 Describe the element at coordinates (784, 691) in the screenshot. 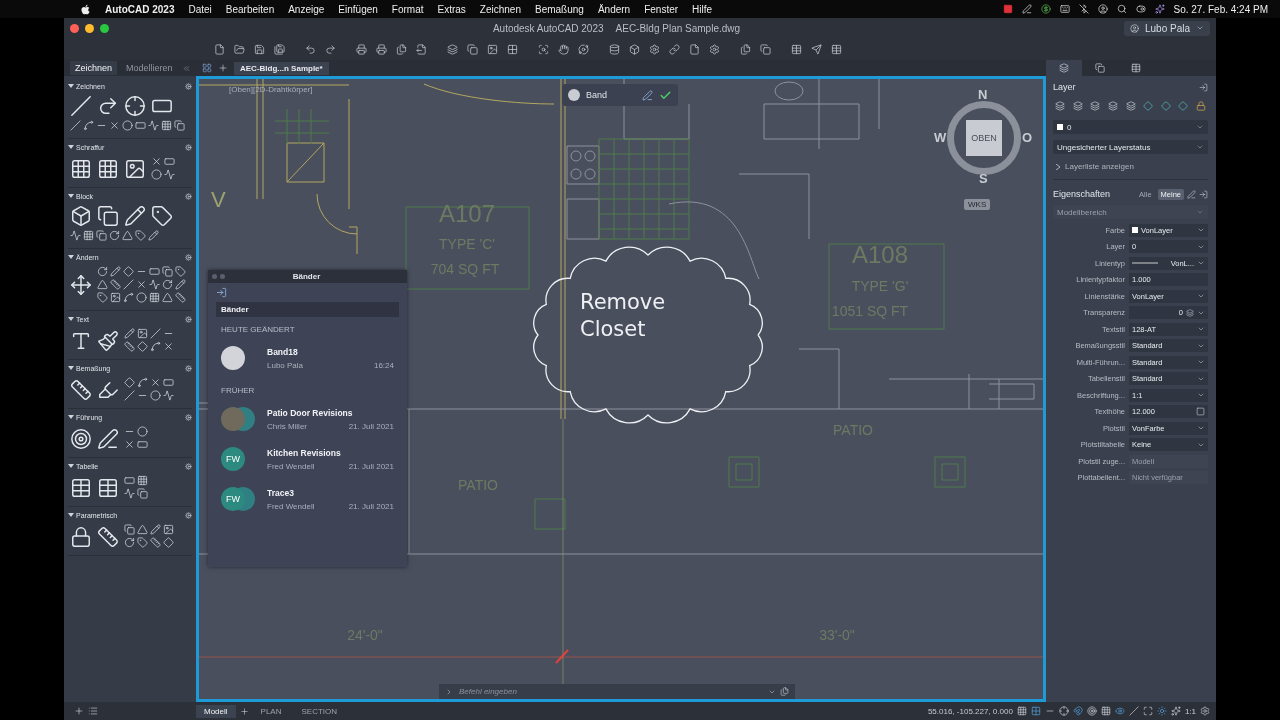

I see `history-icon` at that location.